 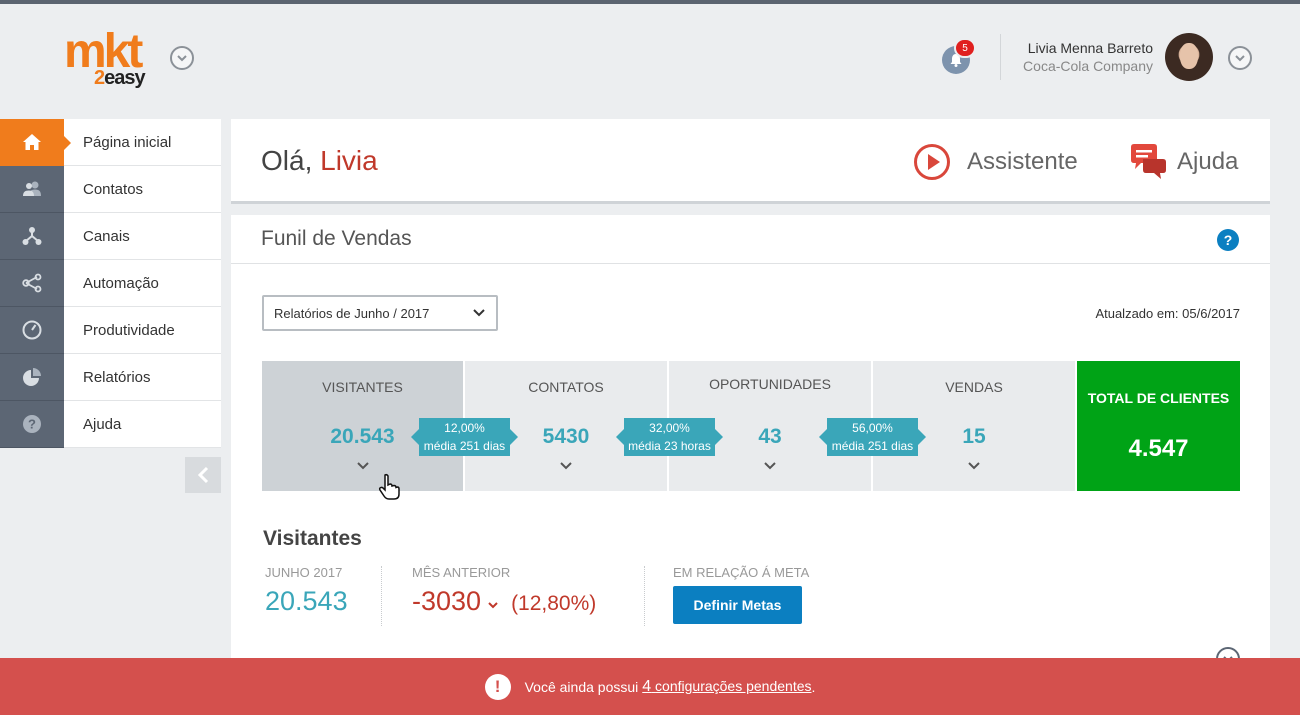 I want to click on metric-previous-month: MÊS ANTERIOR -3030 (12,80%), so click(x=504, y=590).